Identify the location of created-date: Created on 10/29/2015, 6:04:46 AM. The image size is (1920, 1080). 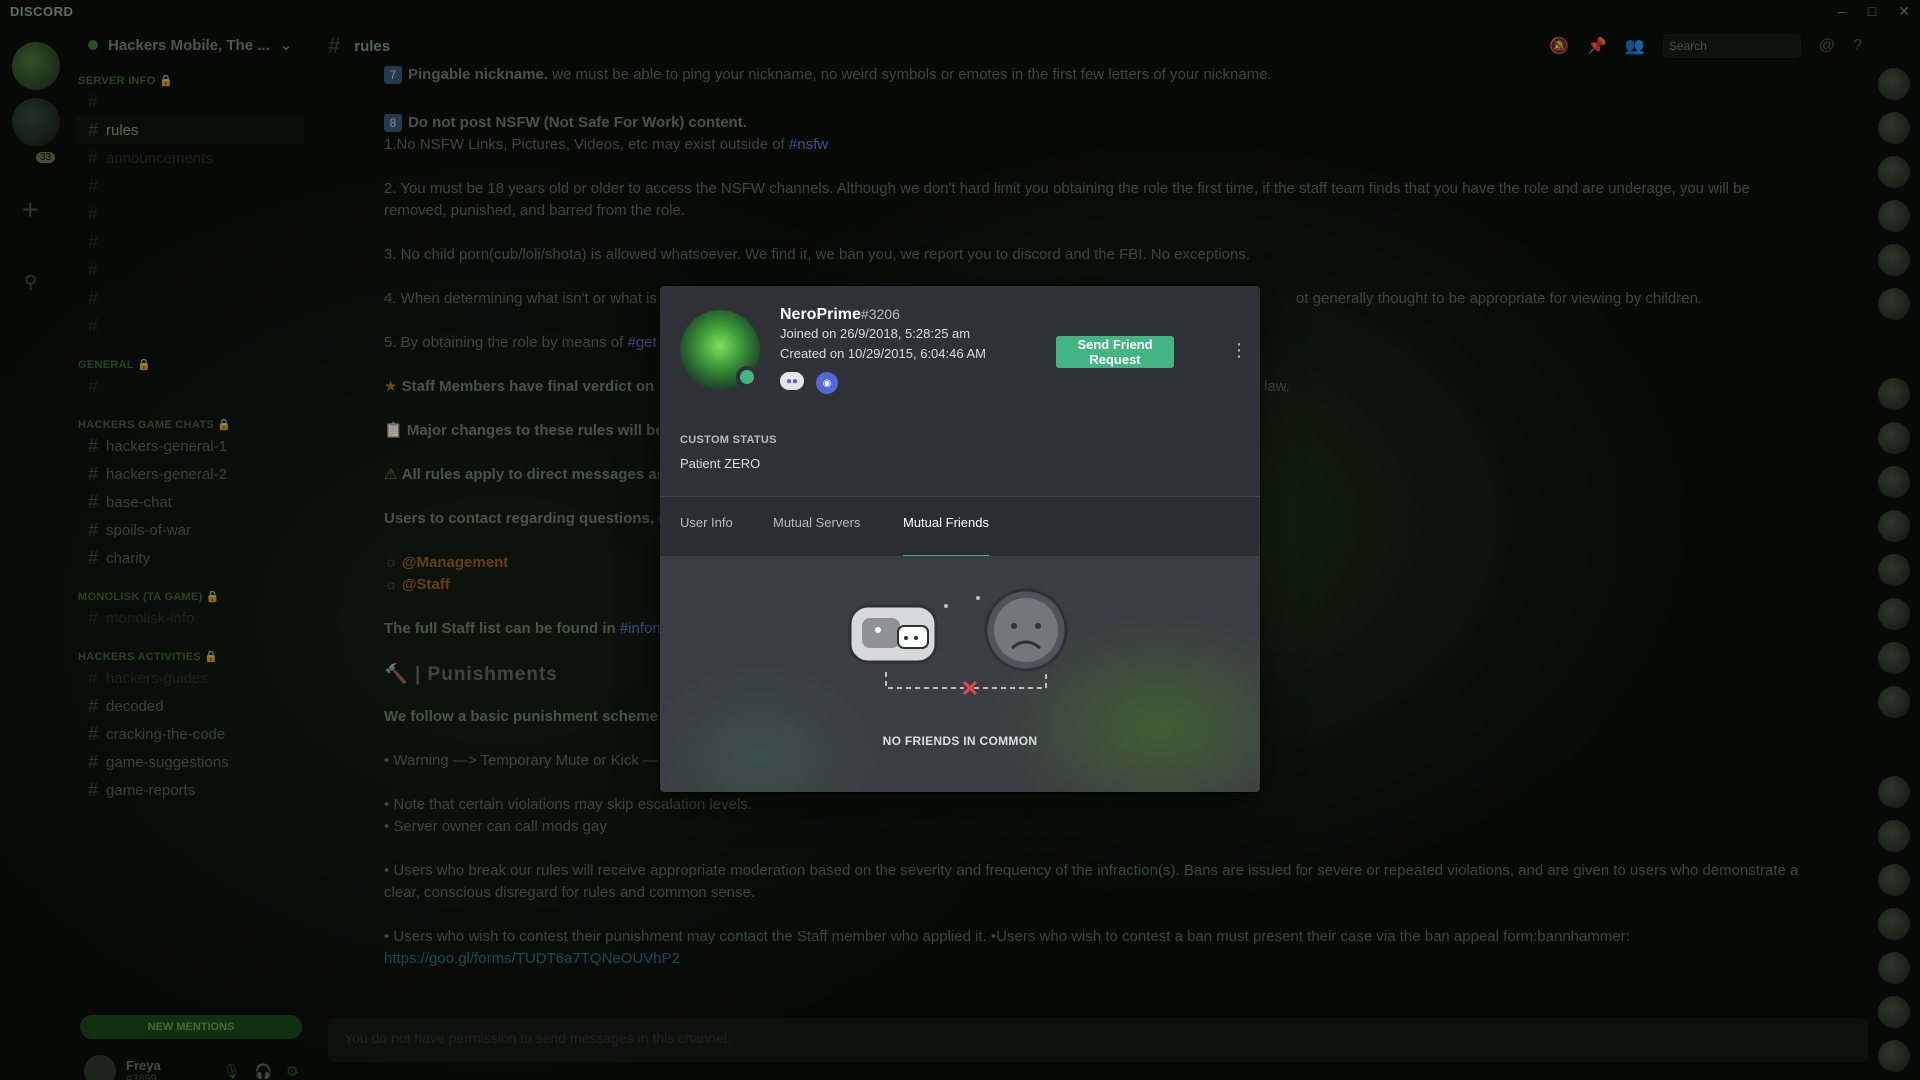
(883, 353).